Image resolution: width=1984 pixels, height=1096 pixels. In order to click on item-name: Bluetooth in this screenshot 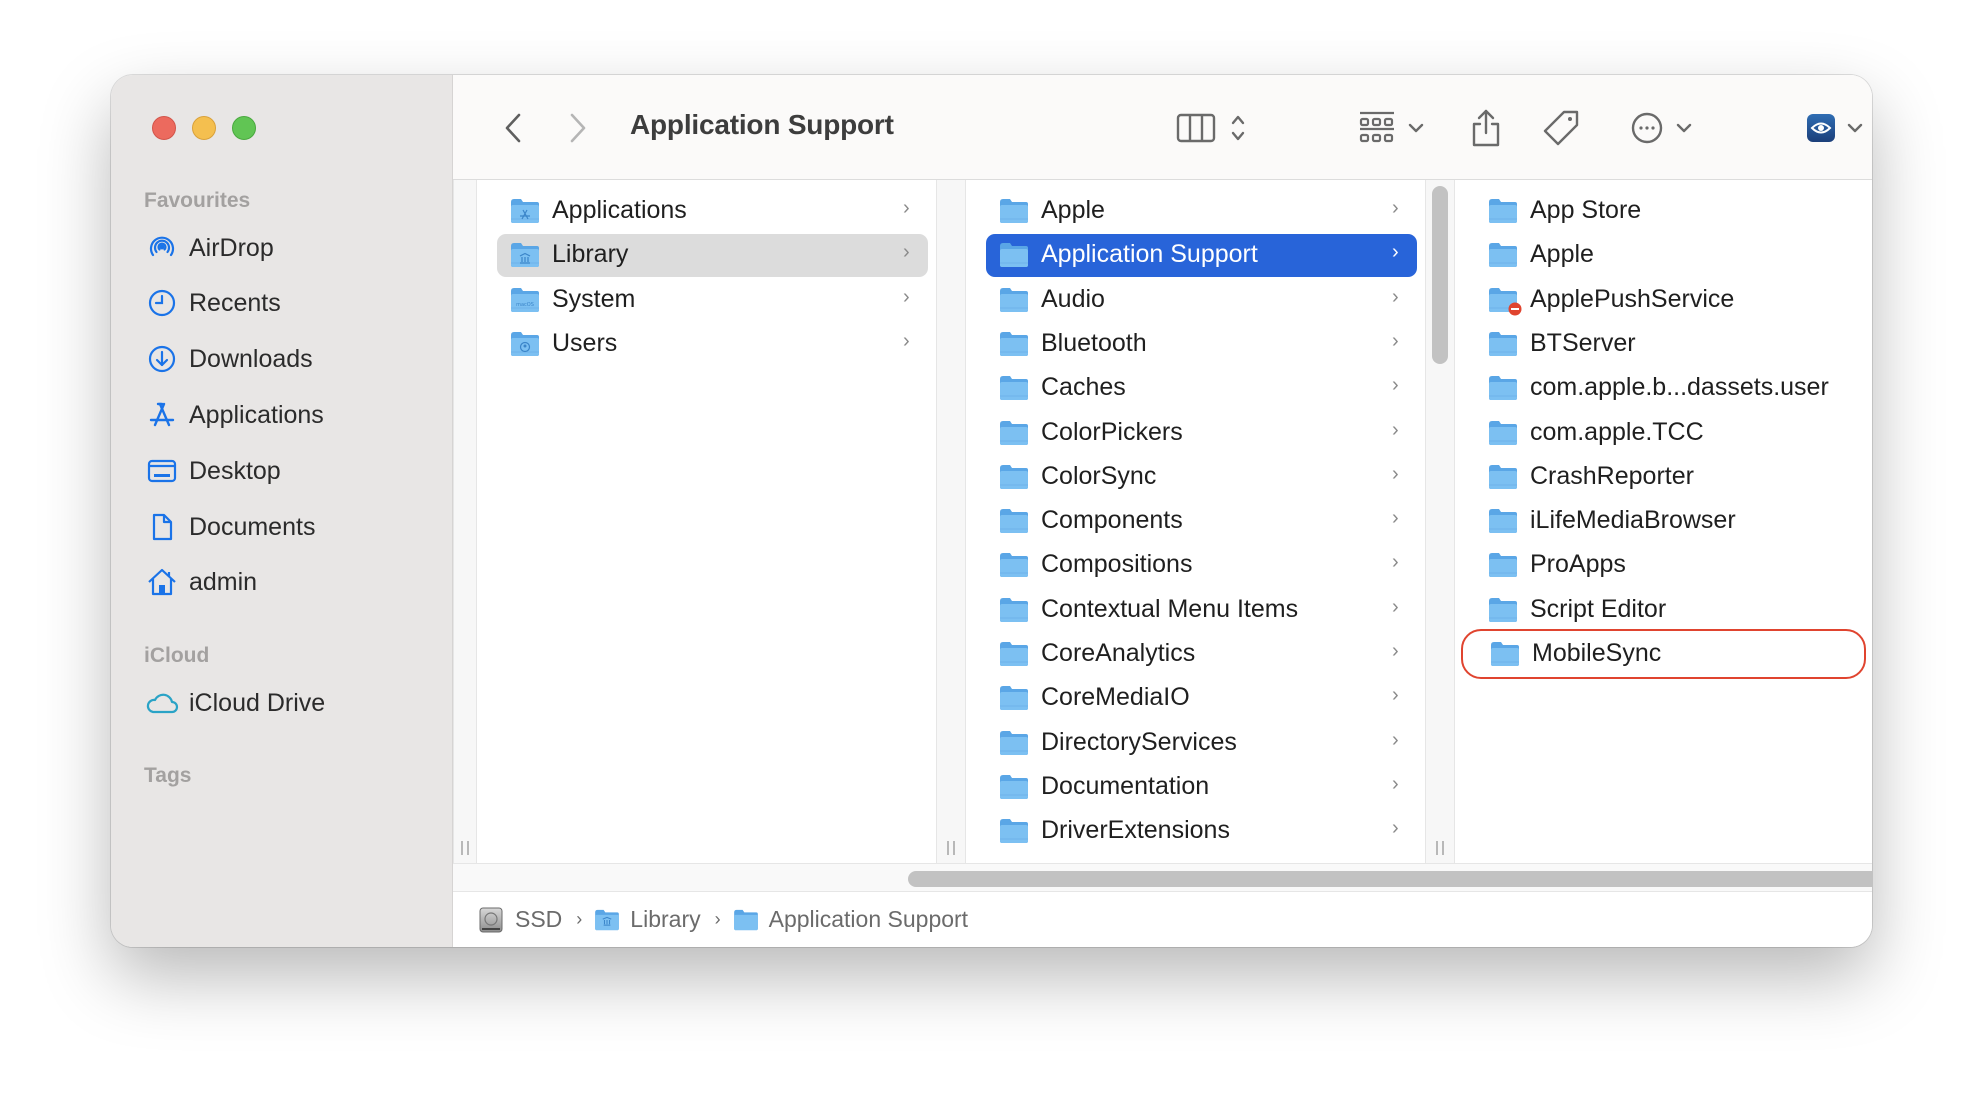, I will do `click(1094, 342)`.